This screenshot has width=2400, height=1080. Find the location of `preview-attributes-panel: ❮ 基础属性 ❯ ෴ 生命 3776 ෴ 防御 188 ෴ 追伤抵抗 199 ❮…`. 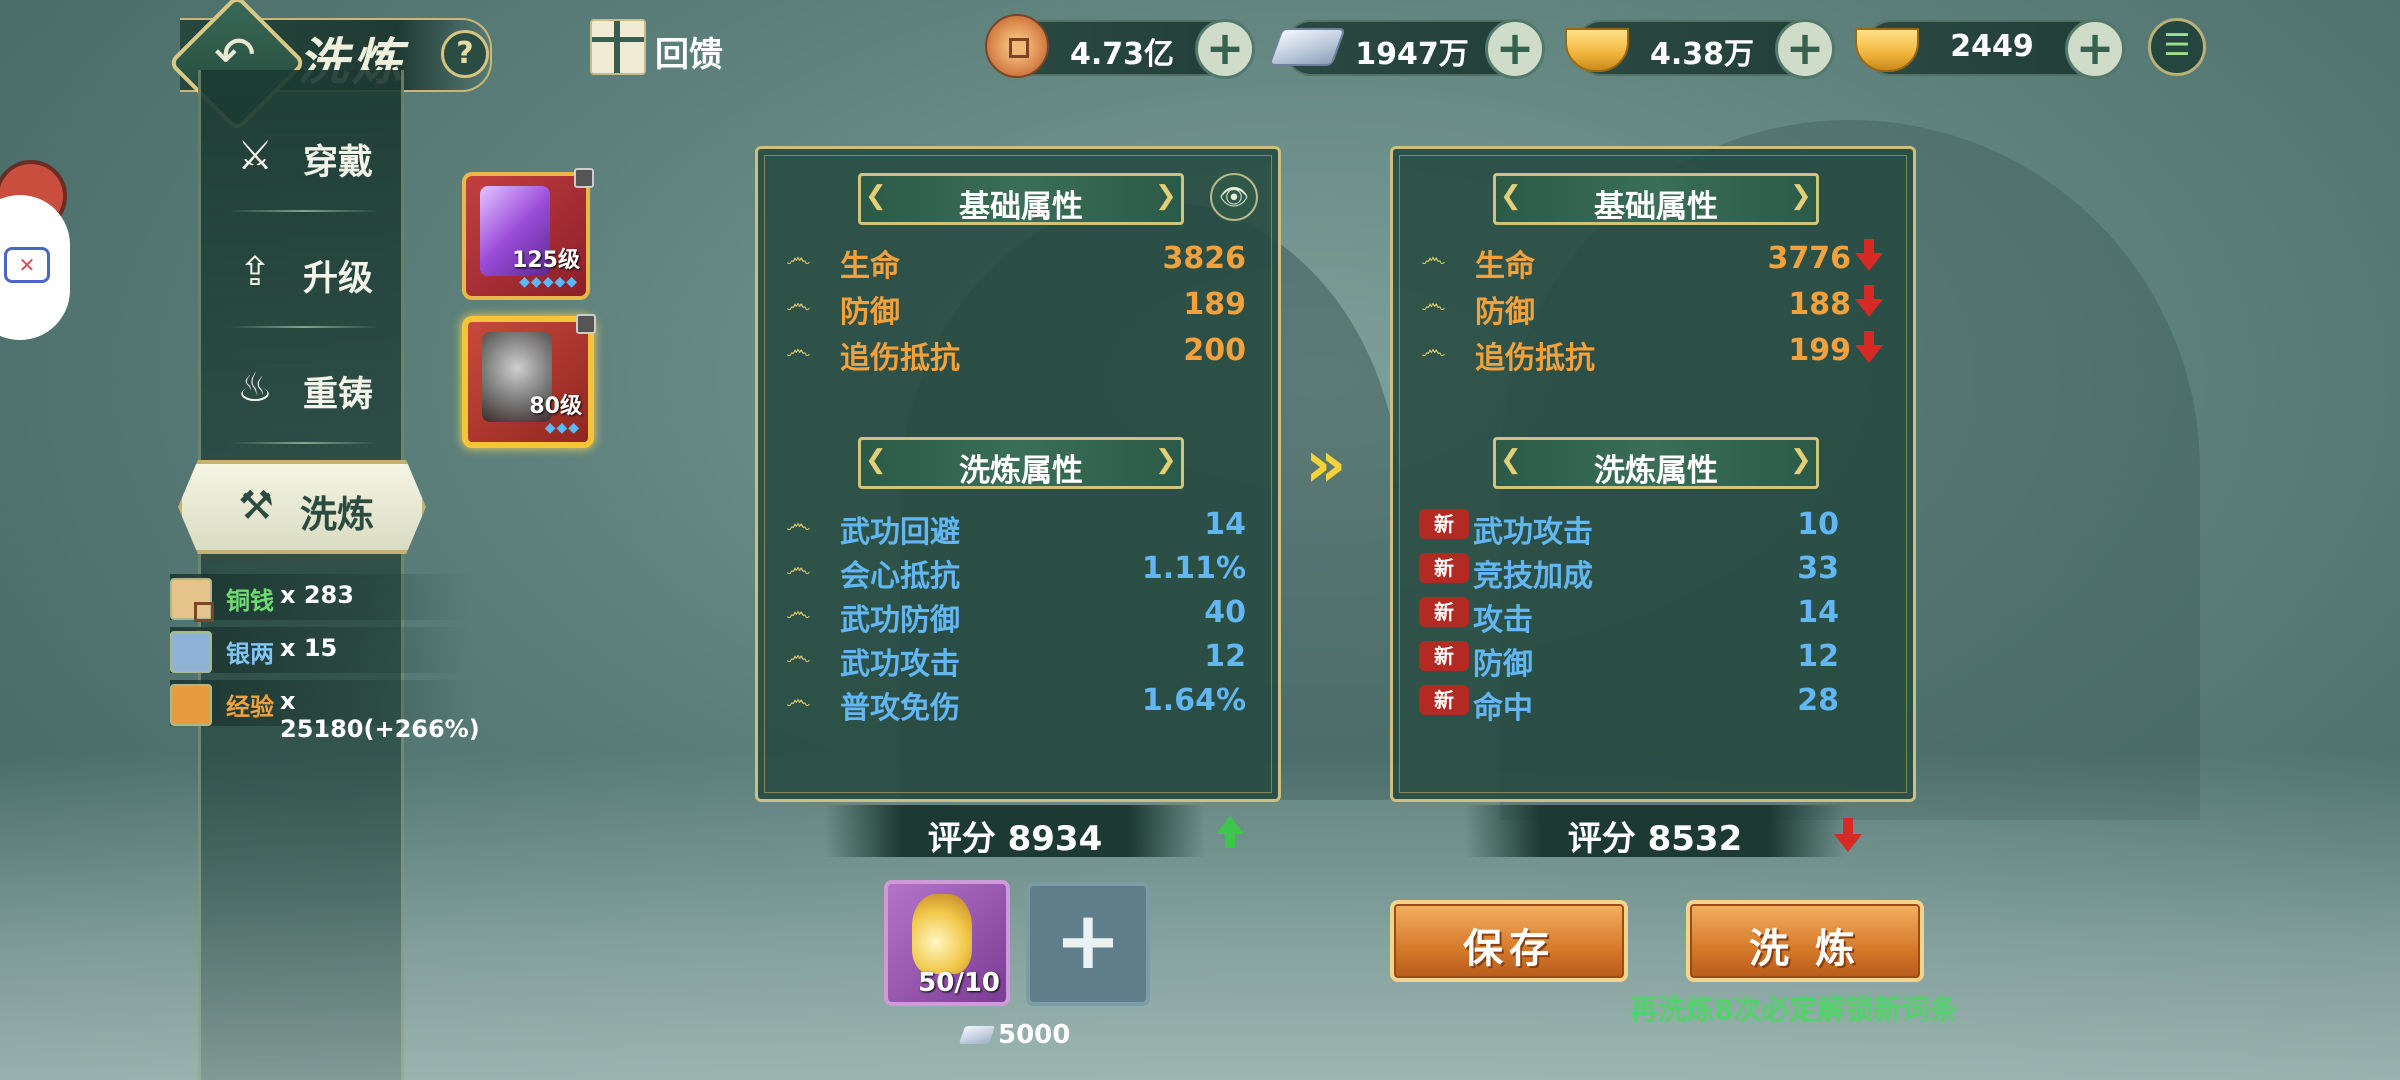

preview-attributes-panel: ❮ 基础属性 ❯ ෴ 生命 3776 ෴ 防御 188 ෴ 追伤抵抗 199 ❮… is located at coordinates (1653, 474).